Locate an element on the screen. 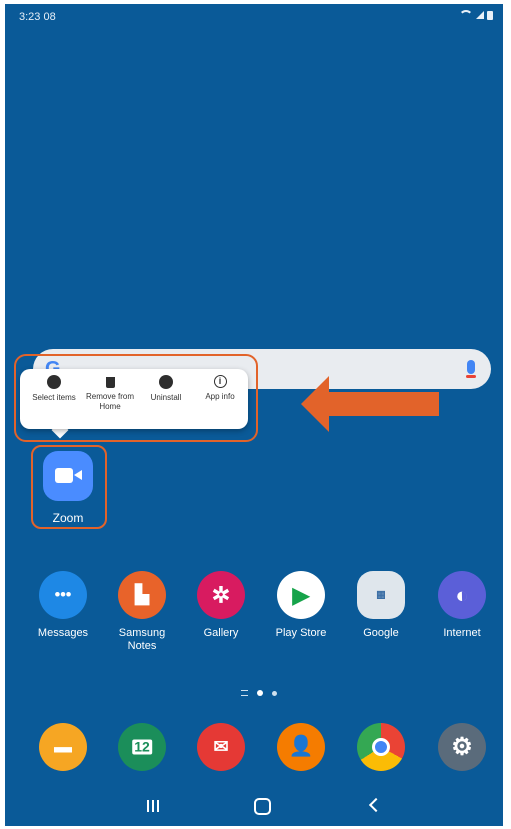 The height and width of the screenshot is (829, 511). app-messages: ••• Messages is located at coordinates (63, 605).